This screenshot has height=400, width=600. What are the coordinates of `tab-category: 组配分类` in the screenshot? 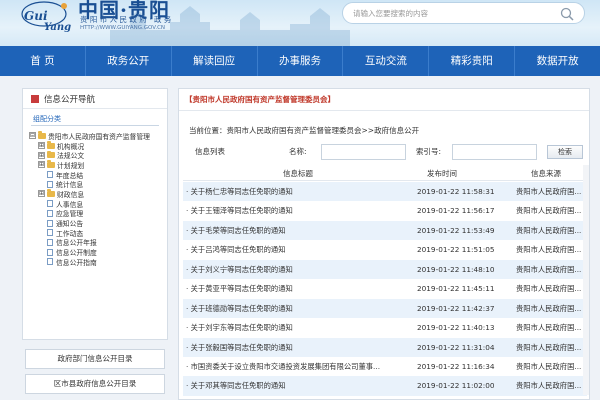 It's located at (95, 120).